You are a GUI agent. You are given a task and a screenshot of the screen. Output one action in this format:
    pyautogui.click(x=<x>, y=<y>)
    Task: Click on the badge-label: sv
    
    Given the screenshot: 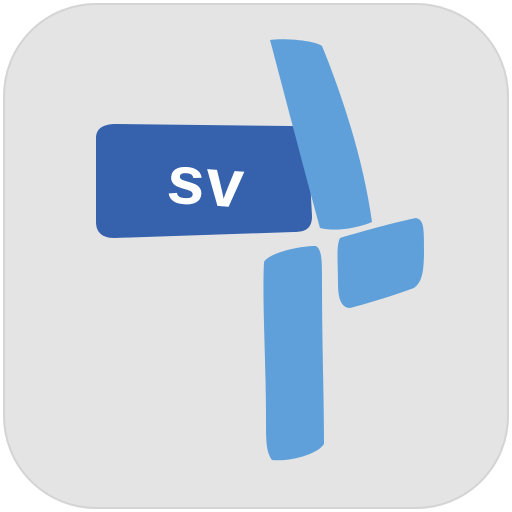 What is the action you would take?
    pyautogui.click(x=206, y=182)
    